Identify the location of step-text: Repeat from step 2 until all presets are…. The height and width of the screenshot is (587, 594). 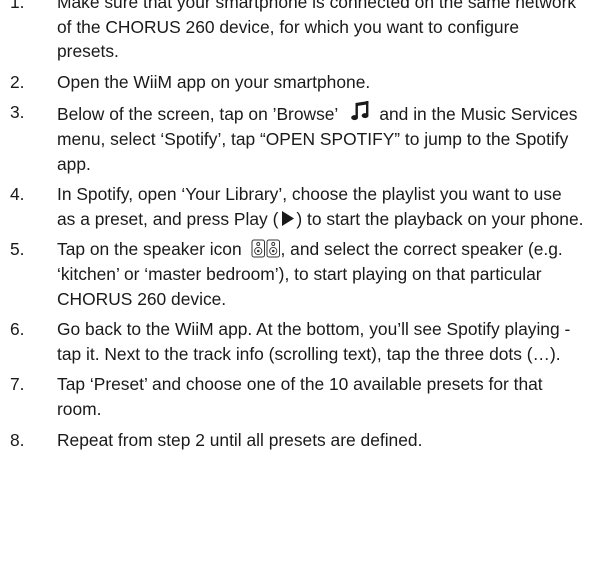
(240, 439).